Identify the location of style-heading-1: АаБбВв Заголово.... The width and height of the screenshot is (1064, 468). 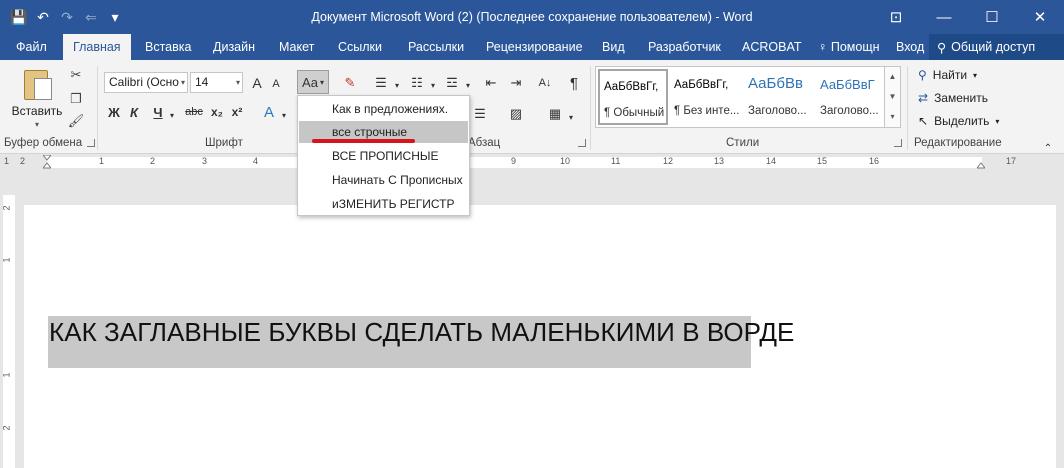
(779, 97).